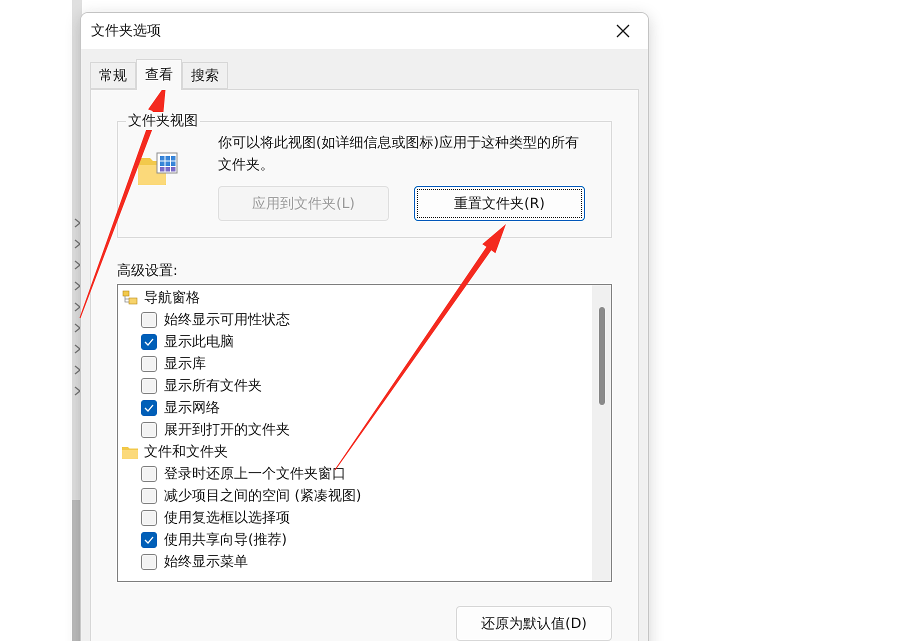 The height and width of the screenshot is (641, 910). What do you see at coordinates (126, 31) in the screenshot?
I see `window-title: 文件夹选项` at bounding box center [126, 31].